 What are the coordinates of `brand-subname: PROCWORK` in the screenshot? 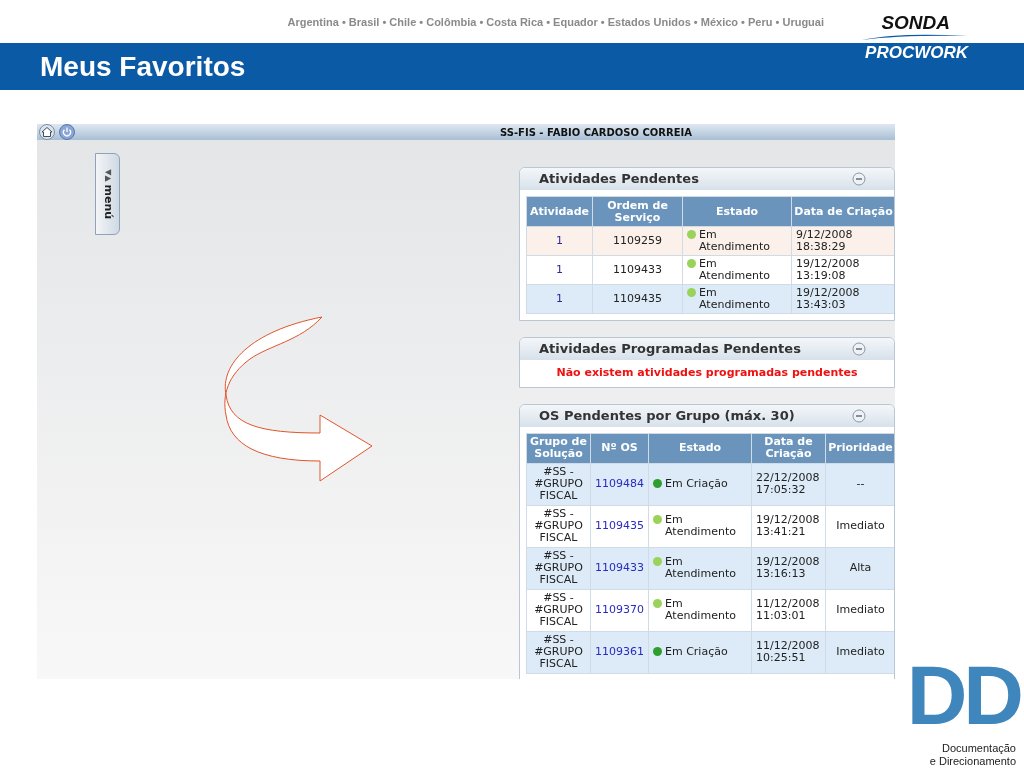 It's located at (916, 52).